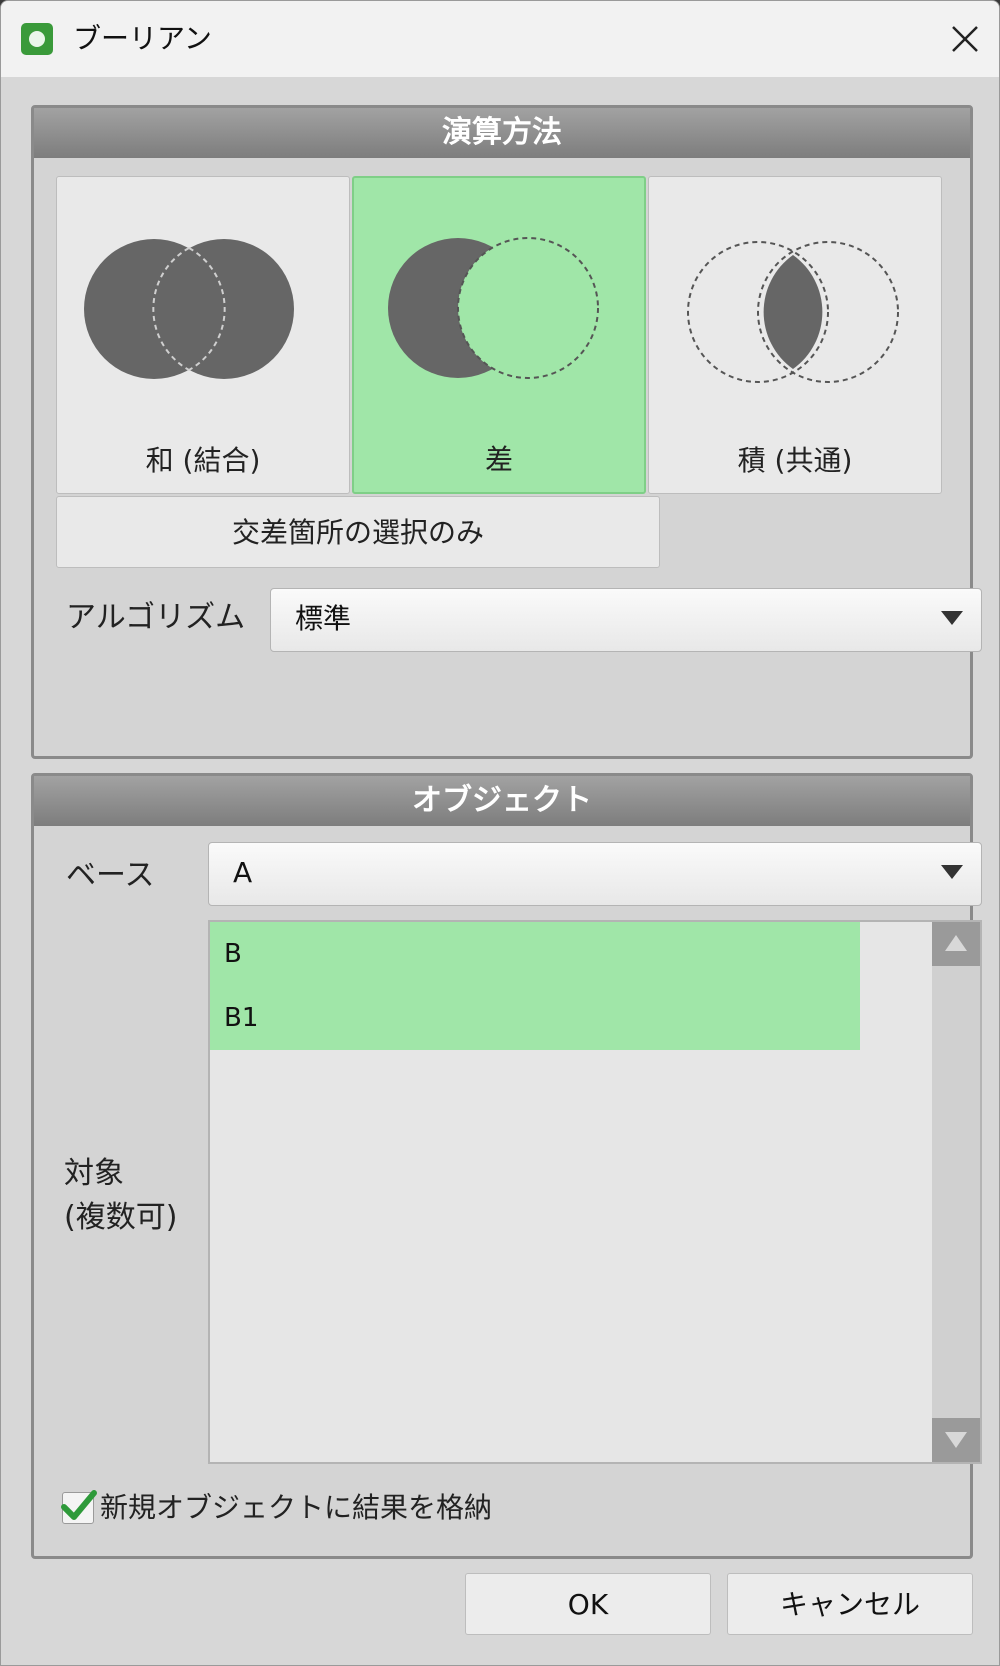  I want to click on ok-button: OK, so click(588, 1604).